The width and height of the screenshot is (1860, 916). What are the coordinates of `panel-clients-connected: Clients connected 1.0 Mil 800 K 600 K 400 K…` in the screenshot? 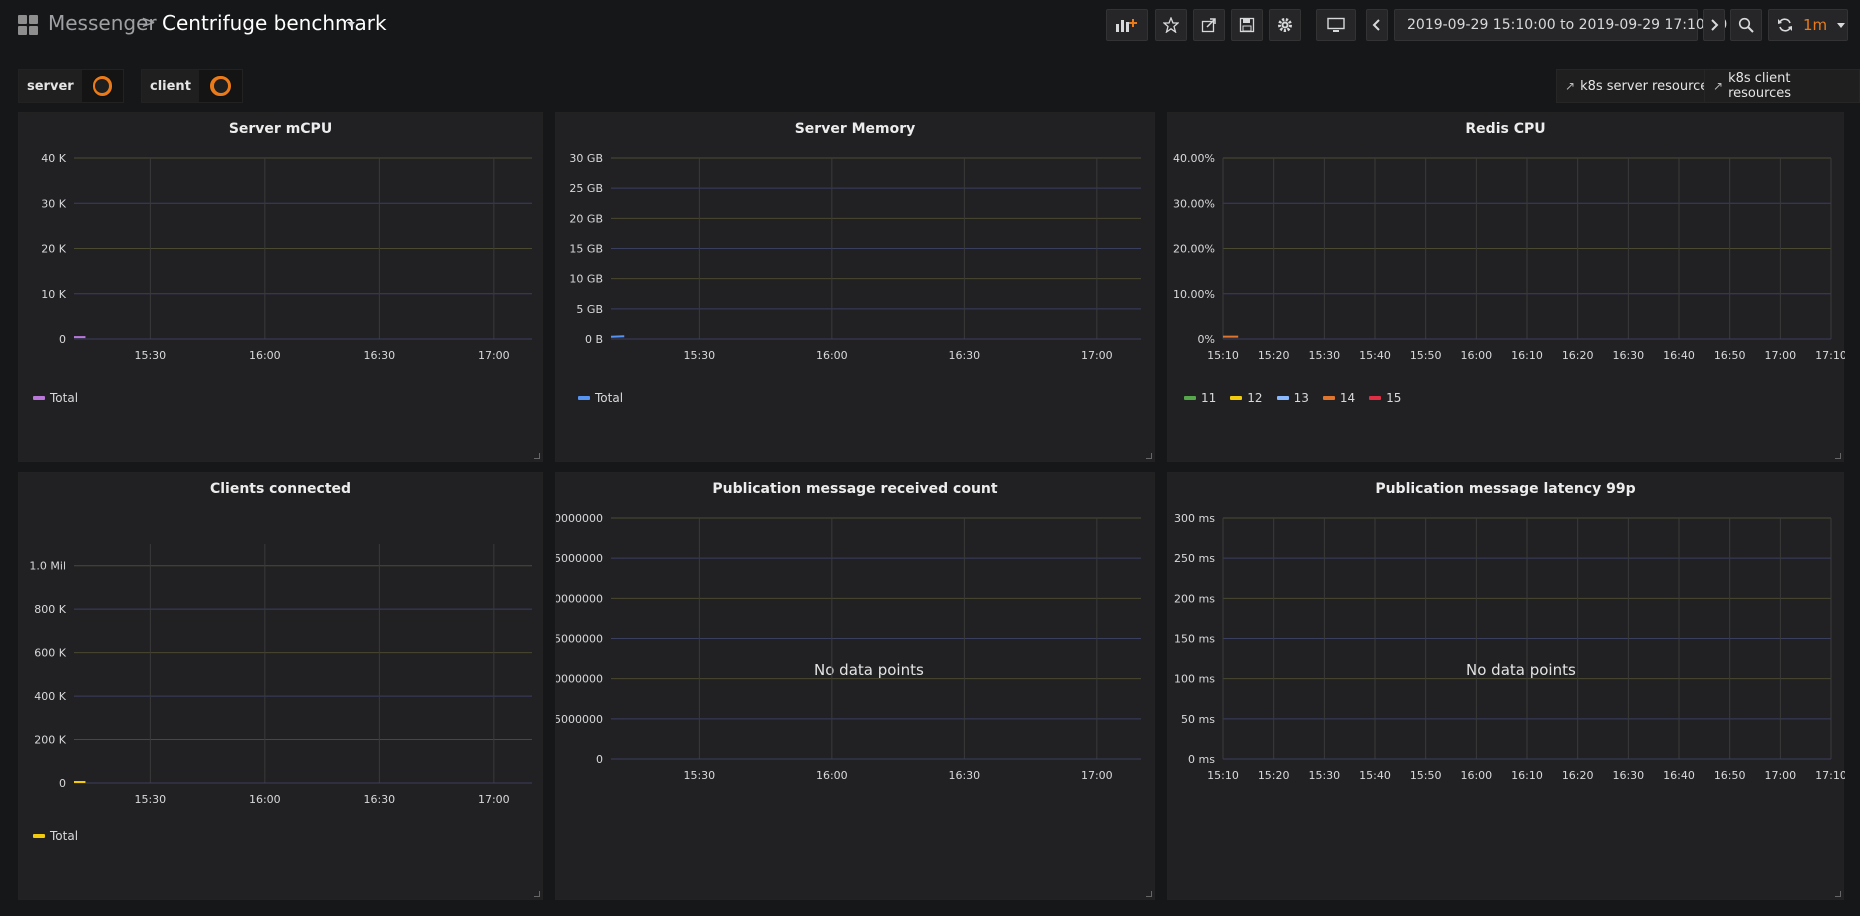 It's located at (280, 686).